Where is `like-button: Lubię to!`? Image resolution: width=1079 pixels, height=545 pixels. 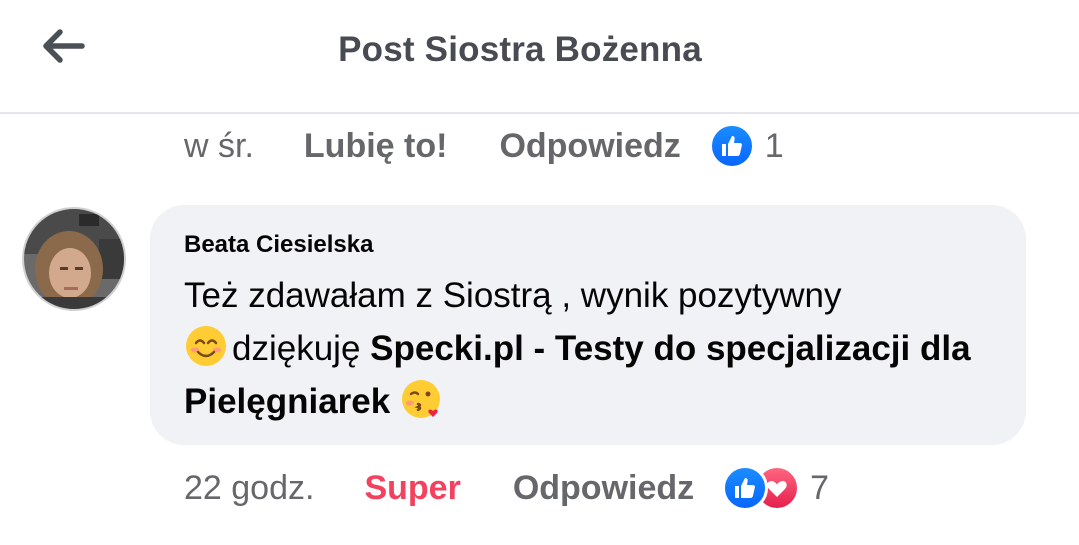
like-button: Lubię to! is located at coordinates (376, 146).